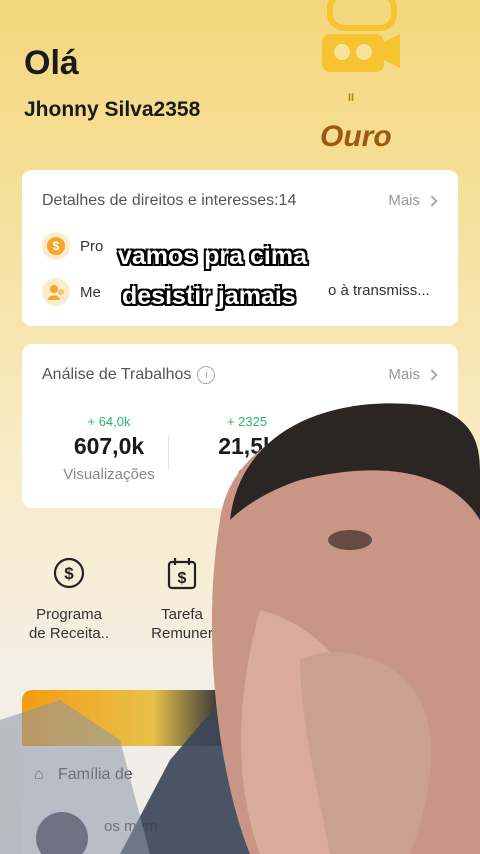 The image size is (480, 854). Describe the element at coordinates (72, 246) in the screenshot. I see `rights-row-program: $ Pro` at that location.